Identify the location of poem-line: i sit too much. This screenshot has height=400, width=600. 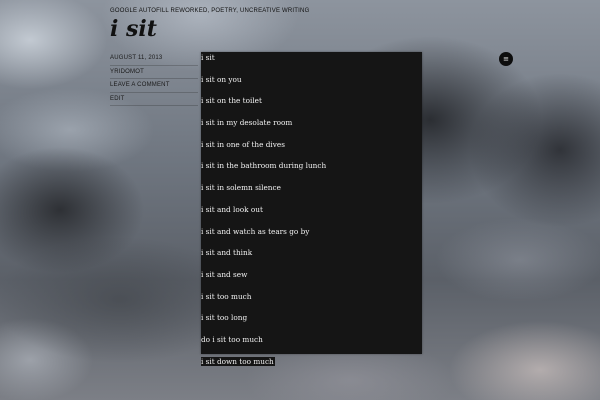
(264, 302).